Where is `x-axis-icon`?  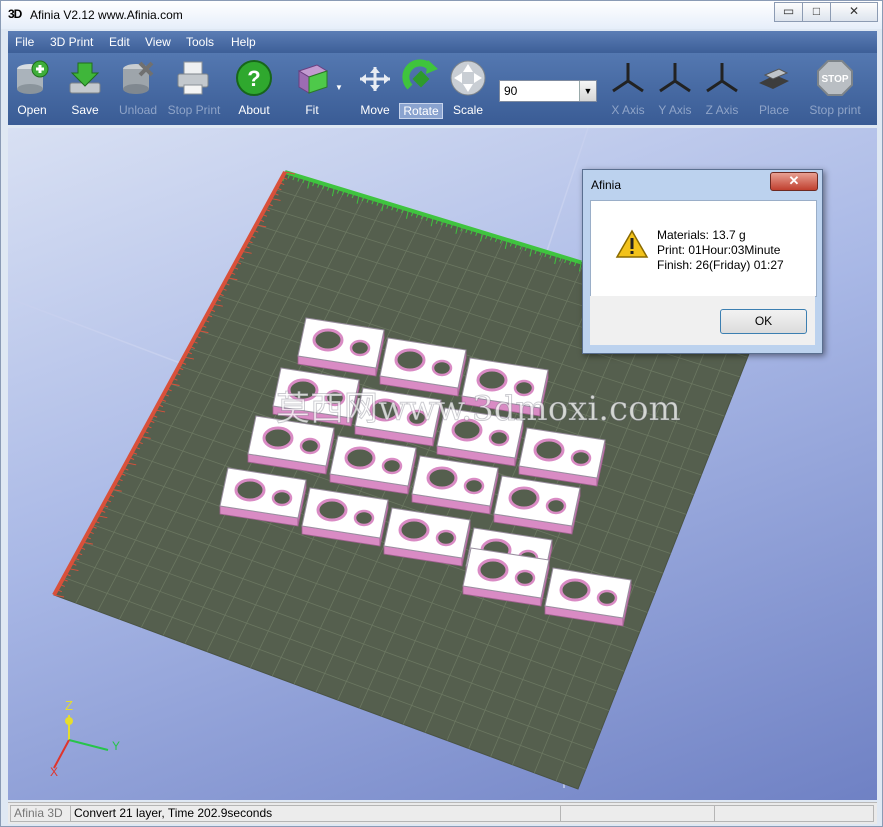
x-axis-icon is located at coordinates (628, 78).